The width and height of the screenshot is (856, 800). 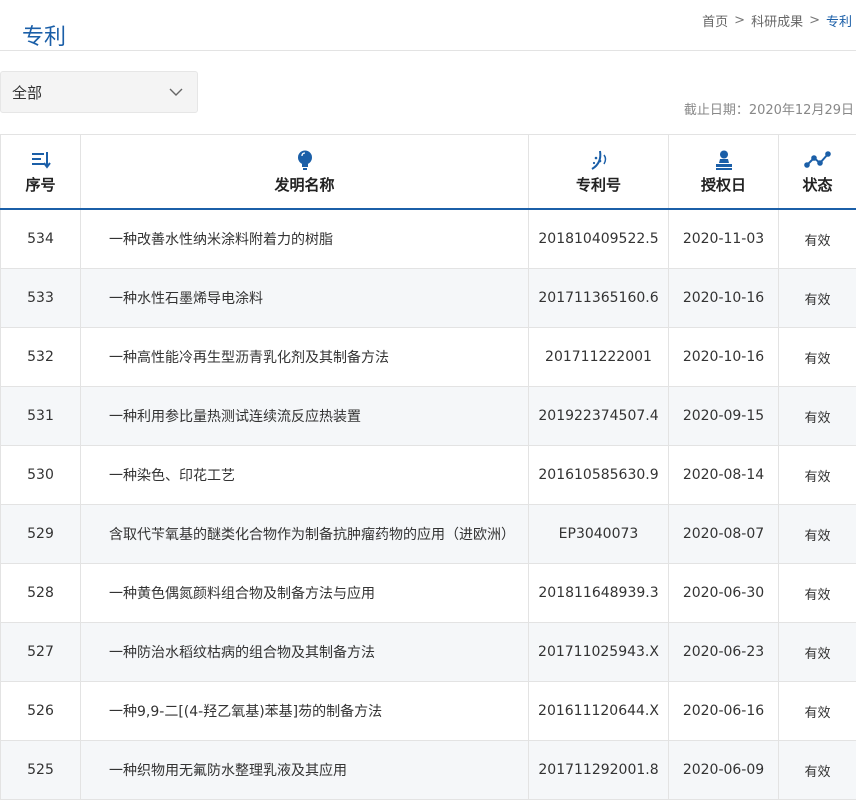 What do you see at coordinates (304, 652) in the screenshot?
I see `cell-name: 一种防治水稻纹枯病的组合物及其制备方法` at bounding box center [304, 652].